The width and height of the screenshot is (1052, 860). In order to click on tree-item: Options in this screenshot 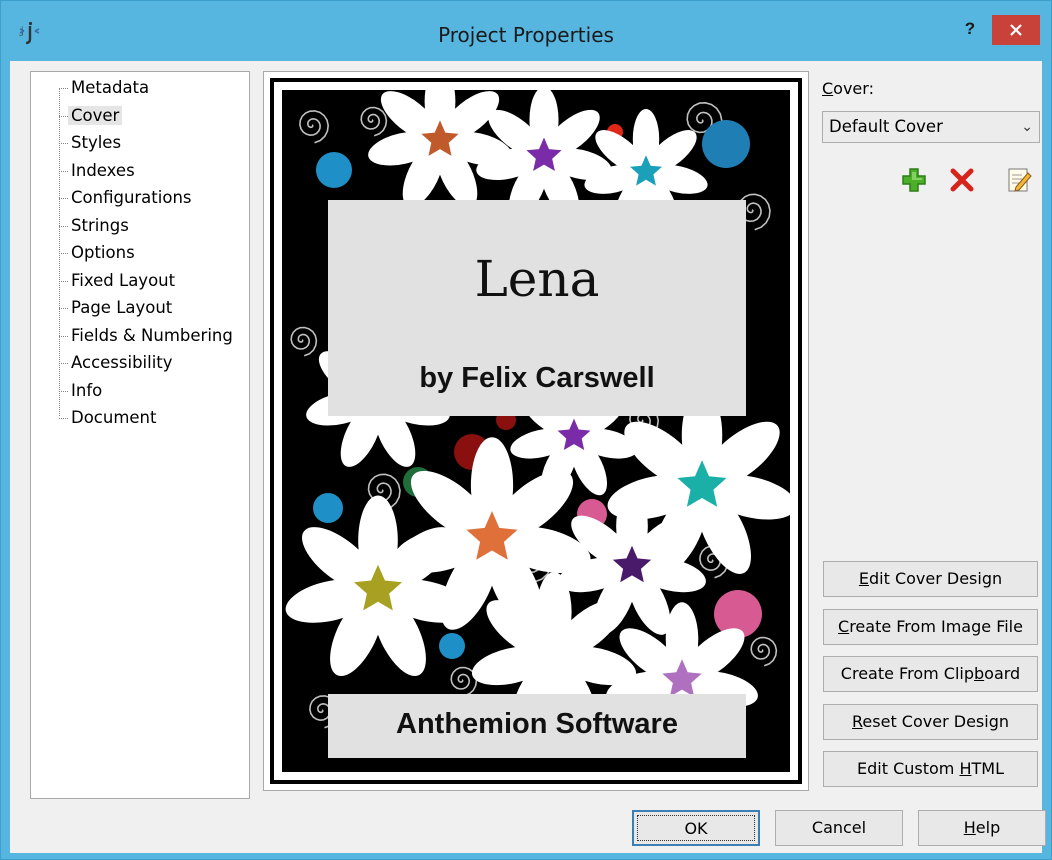, I will do `click(99, 253)`.